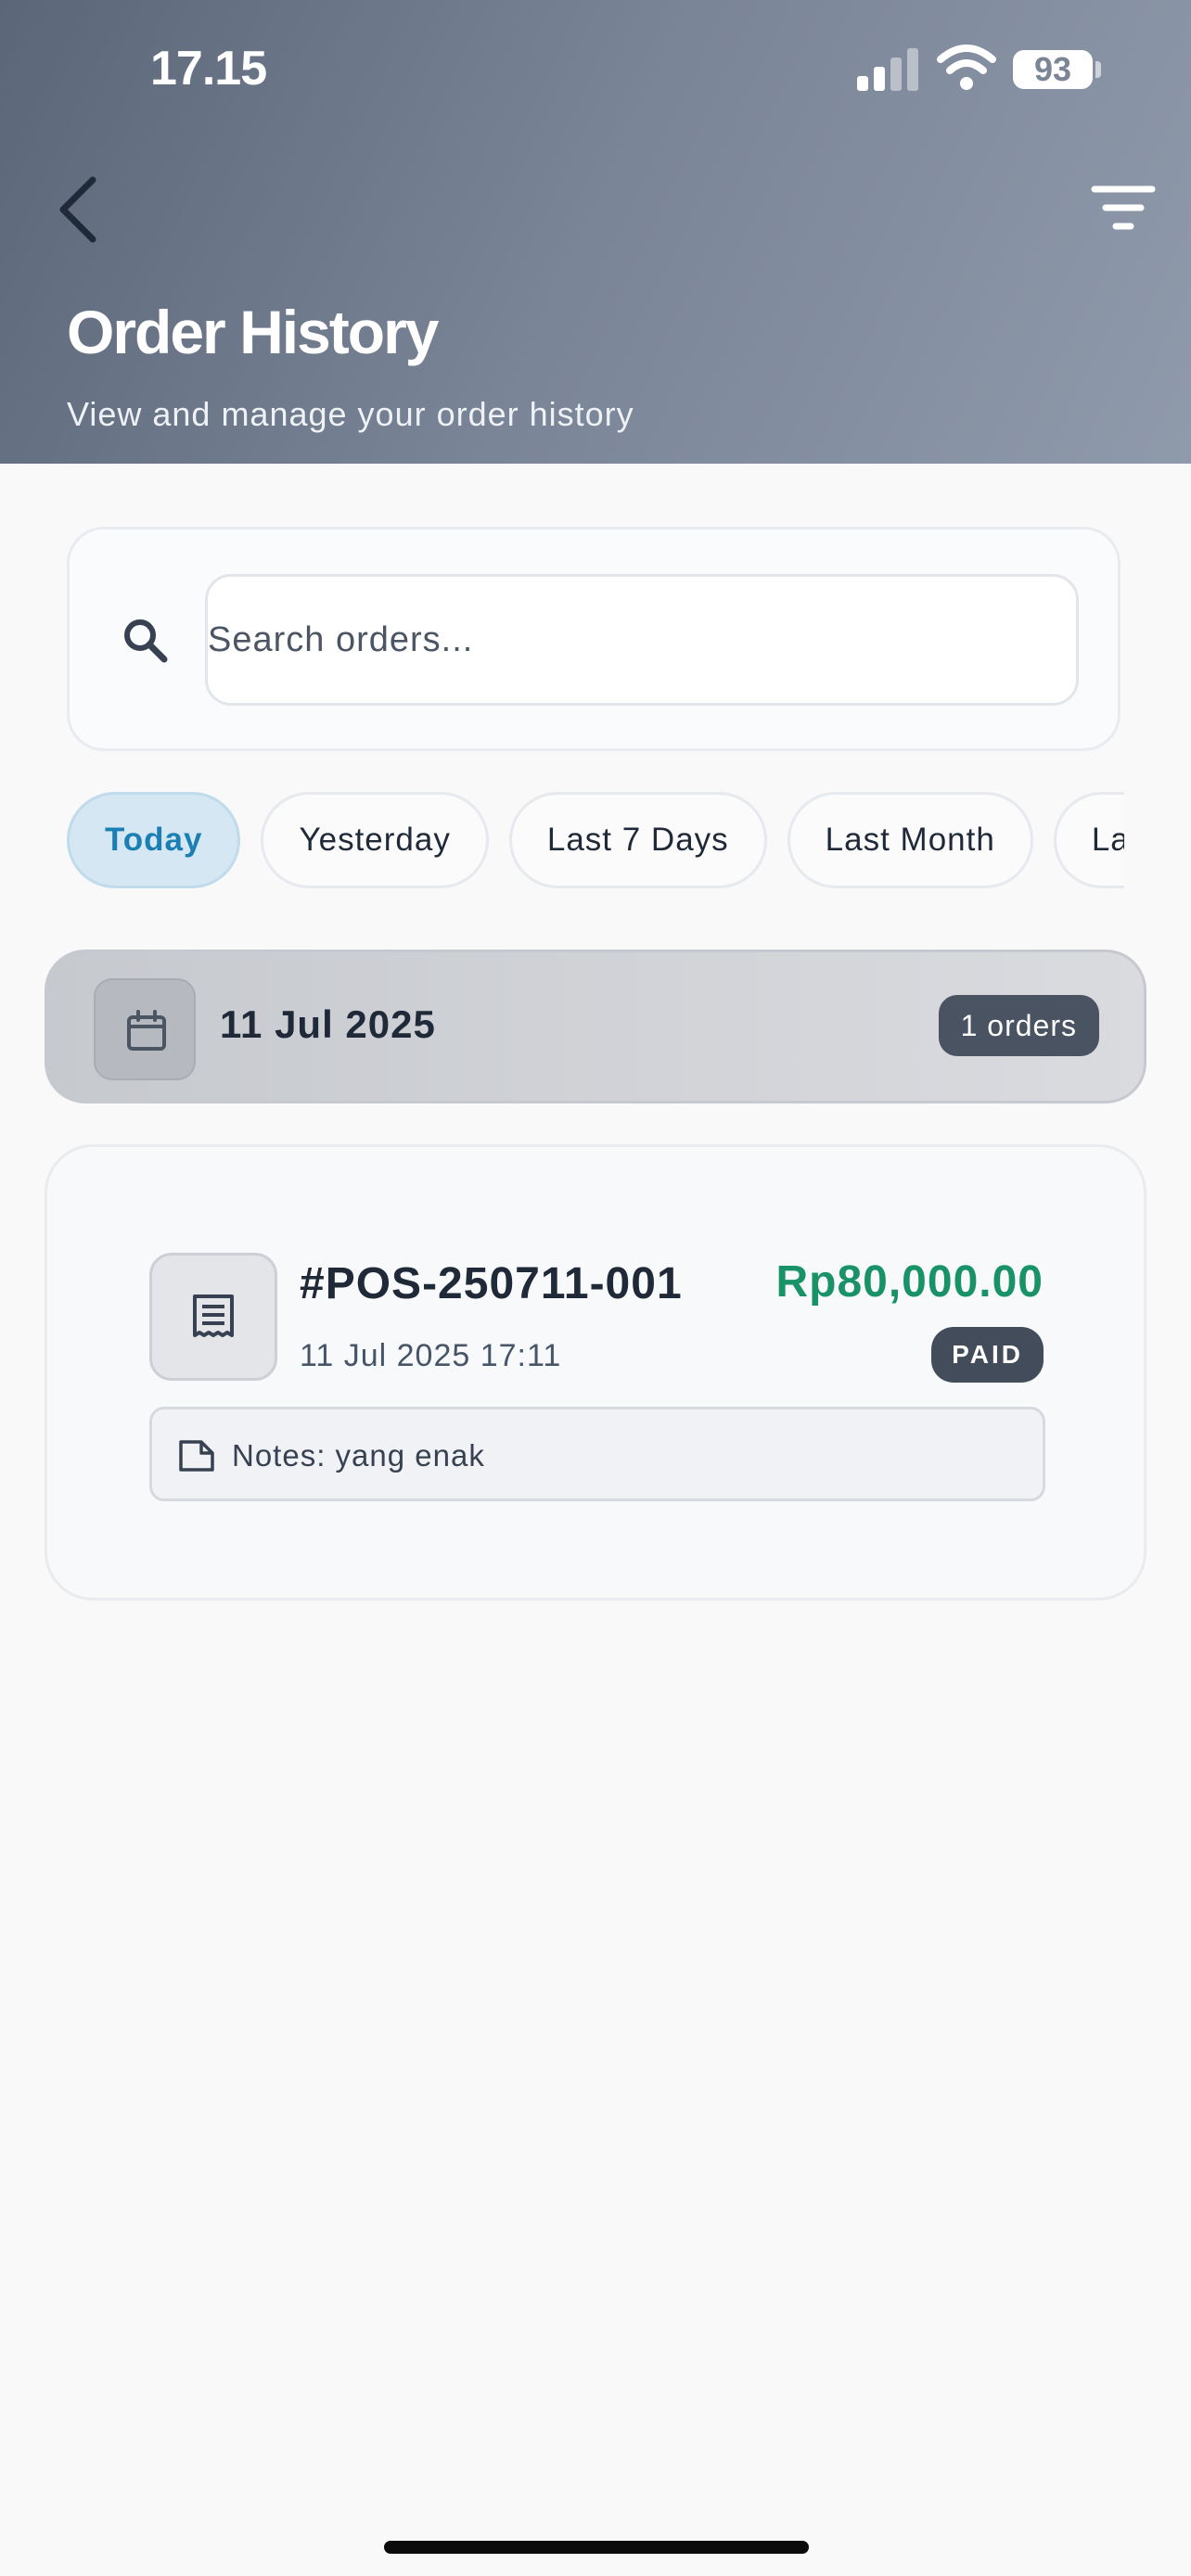 Image resolution: width=1191 pixels, height=2576 pixels. I want to click on calendar-icon, so click(146, 1030).